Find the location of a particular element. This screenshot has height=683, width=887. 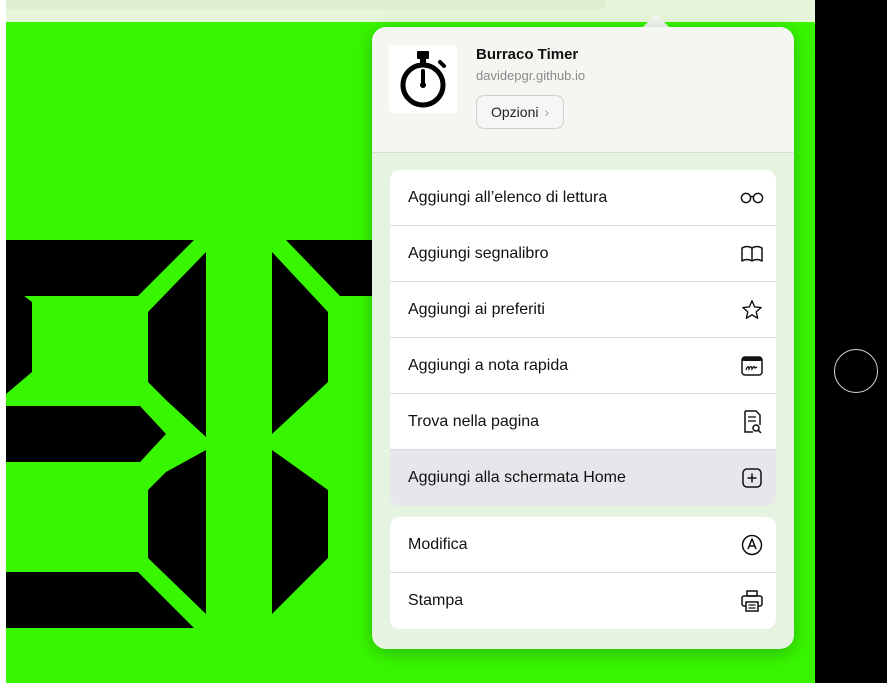

menu-item-add-favorites: Aggiungi ai preferiti is located at coordinates (583, 310).